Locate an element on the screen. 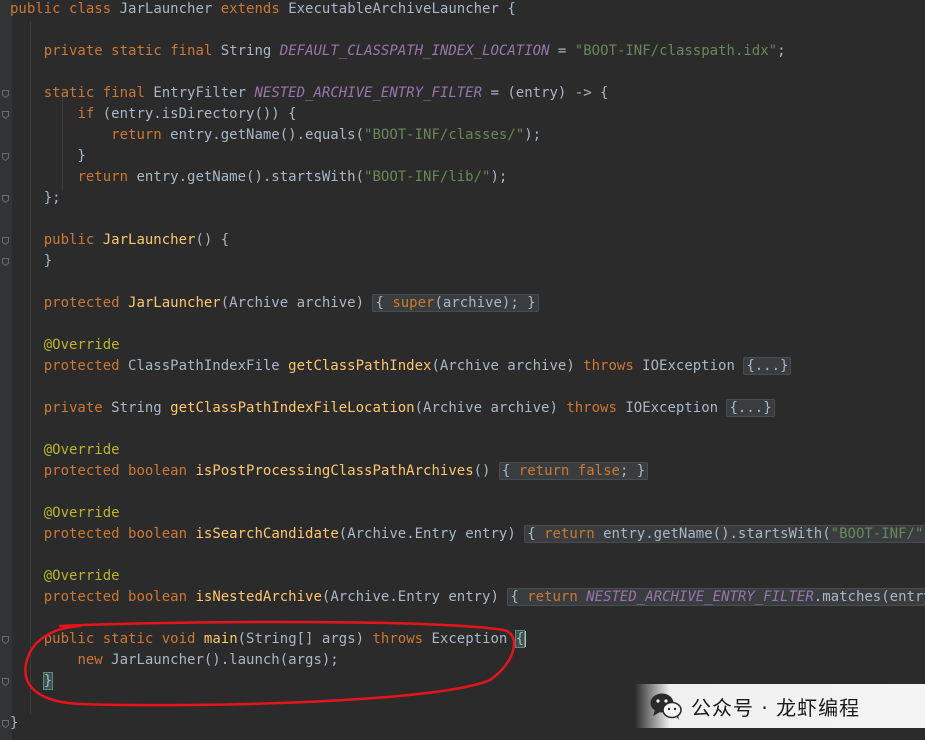 This screenshot has width=925, height=740. watermark-text: 公众号 · 龙虾编程 is located at coordinates (776, 707).